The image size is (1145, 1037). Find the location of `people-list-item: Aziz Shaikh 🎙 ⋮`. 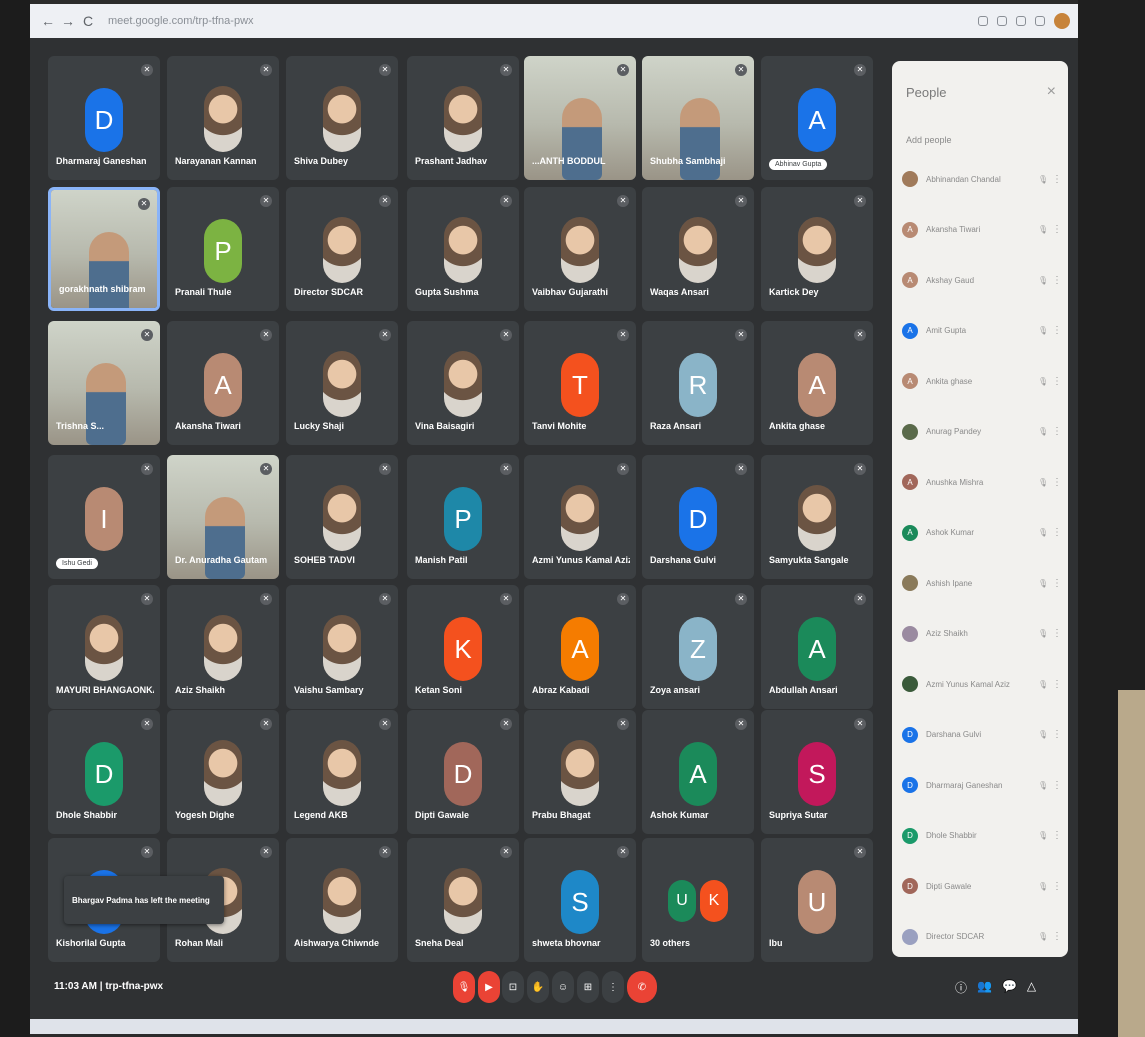

people-list-item: Aziz Shaikh 🎙 ⋮ is located at coordinates (982, 634).